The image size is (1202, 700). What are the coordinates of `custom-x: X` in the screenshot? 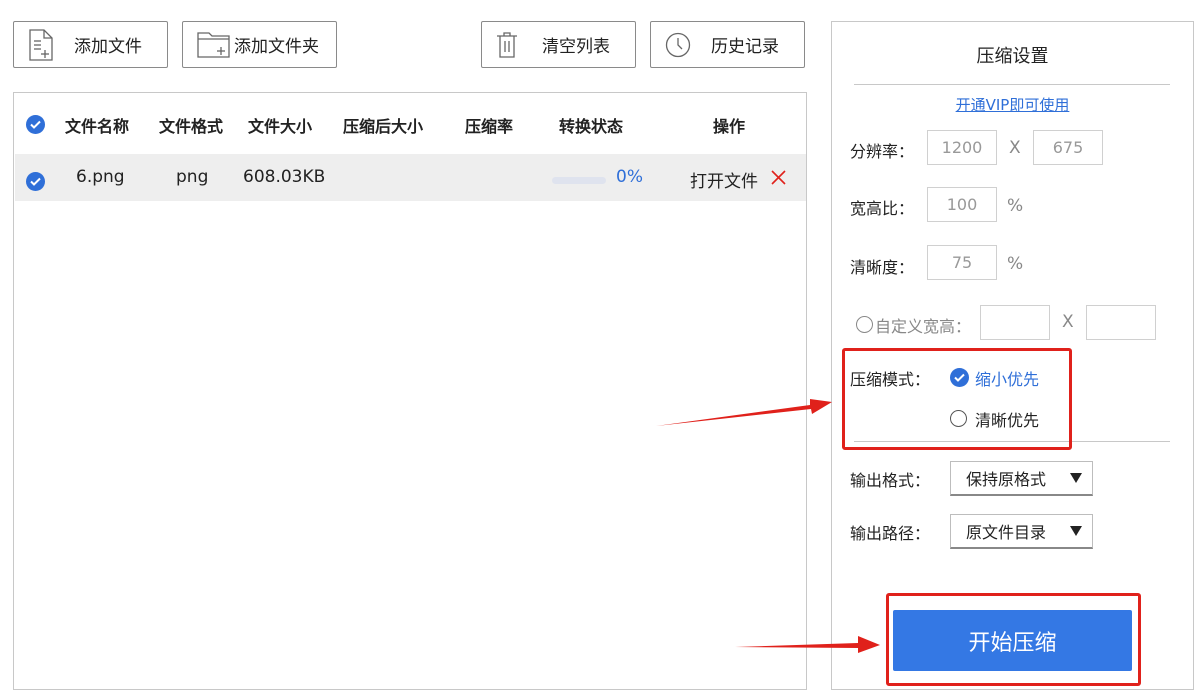 It's located at (1068, 322).